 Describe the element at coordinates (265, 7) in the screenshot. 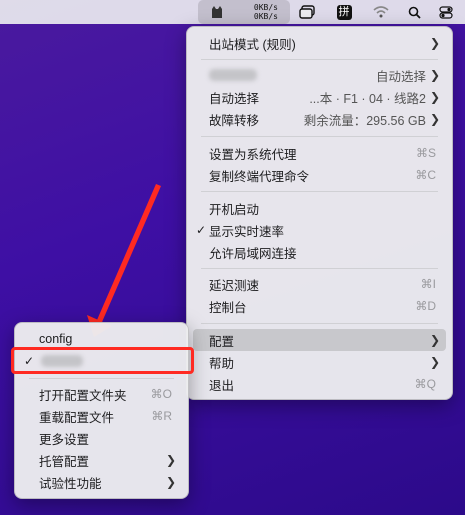

I see `upload-speed: 0KB/s` at that location.